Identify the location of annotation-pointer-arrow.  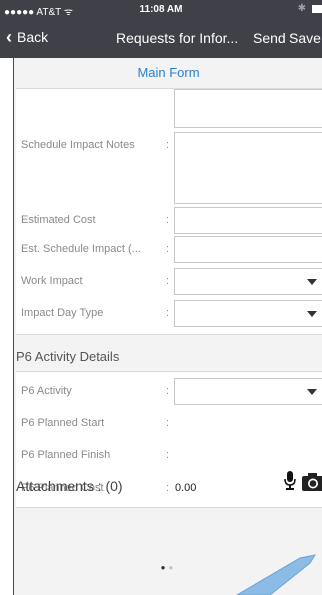
(276, 574).